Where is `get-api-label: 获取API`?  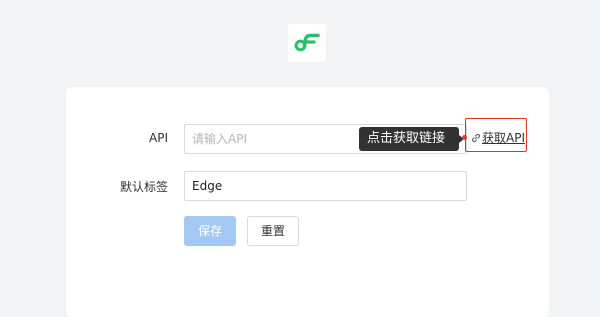
get-api-label: 获取API is located at coordinates (503, 138).